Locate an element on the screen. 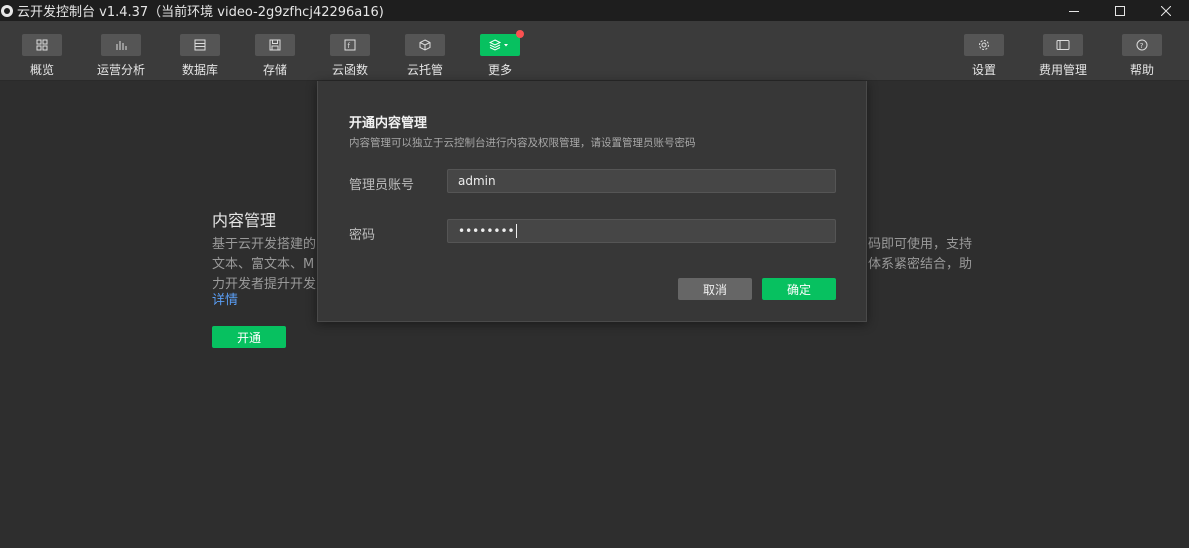  password-value: •••••••• is located at coordinates (486, 231).